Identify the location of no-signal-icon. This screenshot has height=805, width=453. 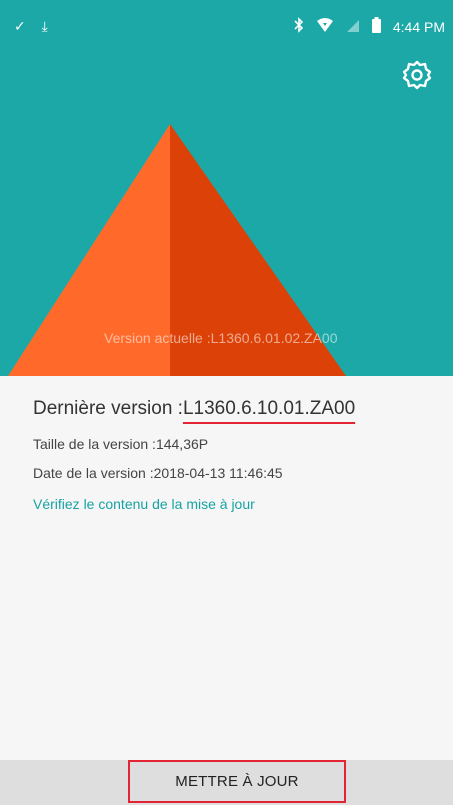
(353, 26).